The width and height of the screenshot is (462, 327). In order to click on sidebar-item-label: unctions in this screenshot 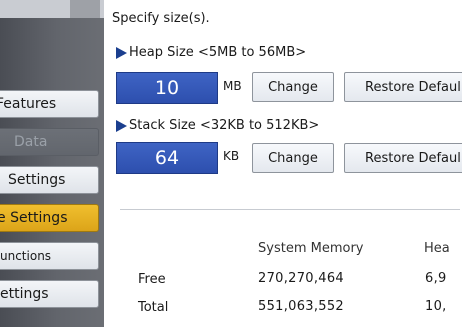, I will do `click(26, 256)`.